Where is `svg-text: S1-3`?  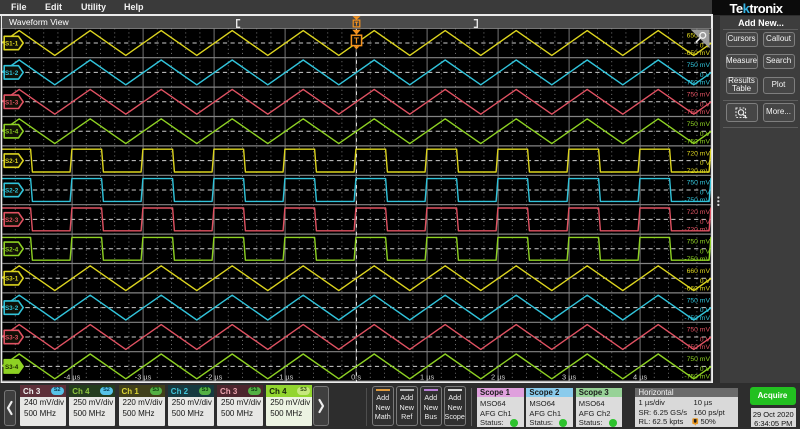 svg-text: S1-3 is located at coordinates (12, 102).